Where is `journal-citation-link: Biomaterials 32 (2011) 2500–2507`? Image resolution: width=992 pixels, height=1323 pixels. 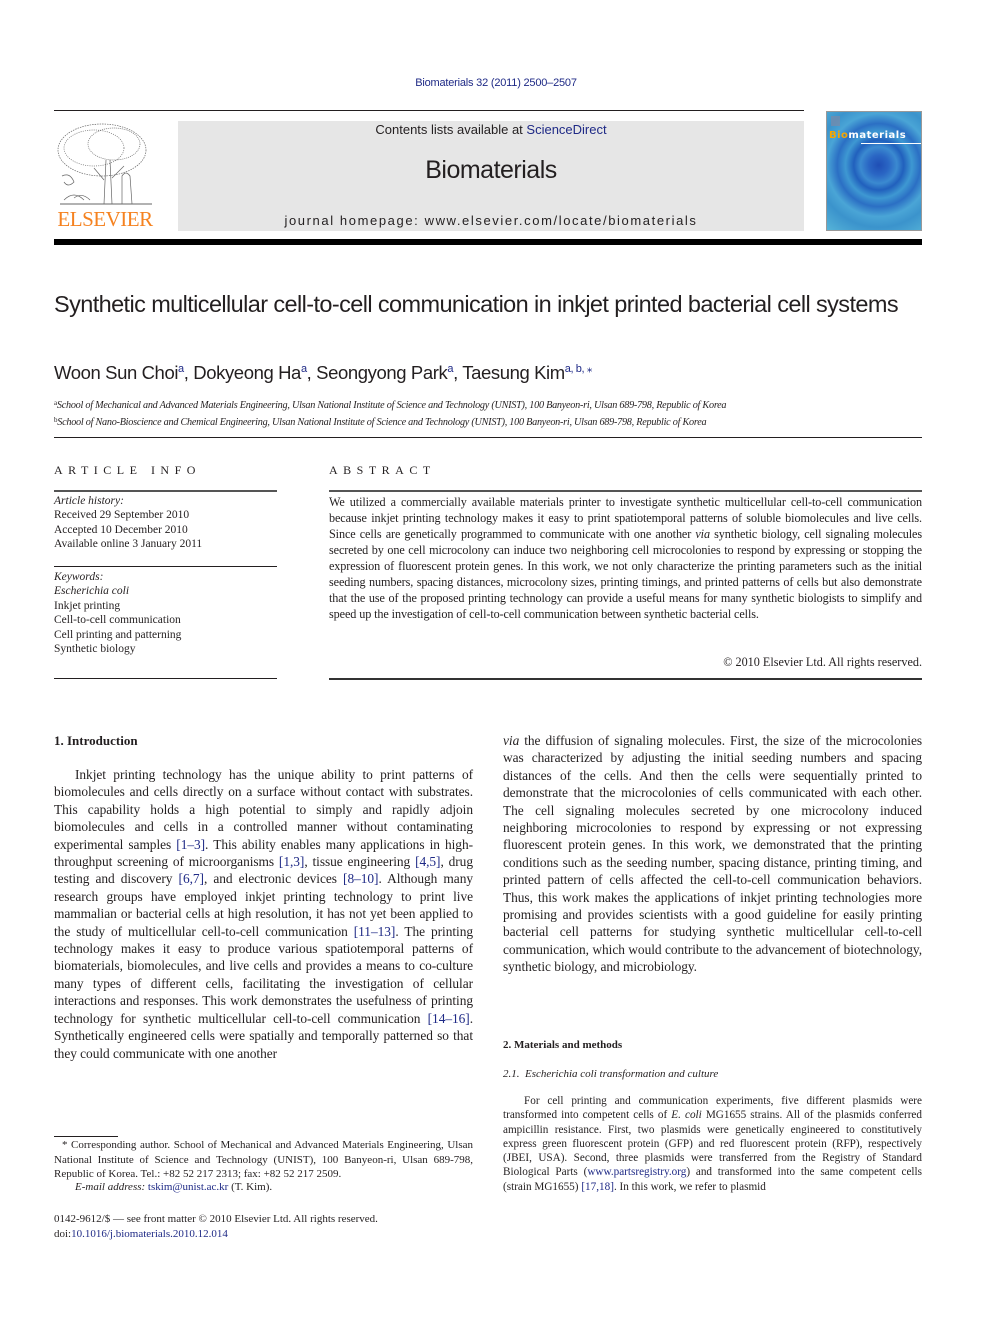 journal-citation-link: Biomaterials 32 (2011) 2500–2507 is located at coordinates (496, 83).